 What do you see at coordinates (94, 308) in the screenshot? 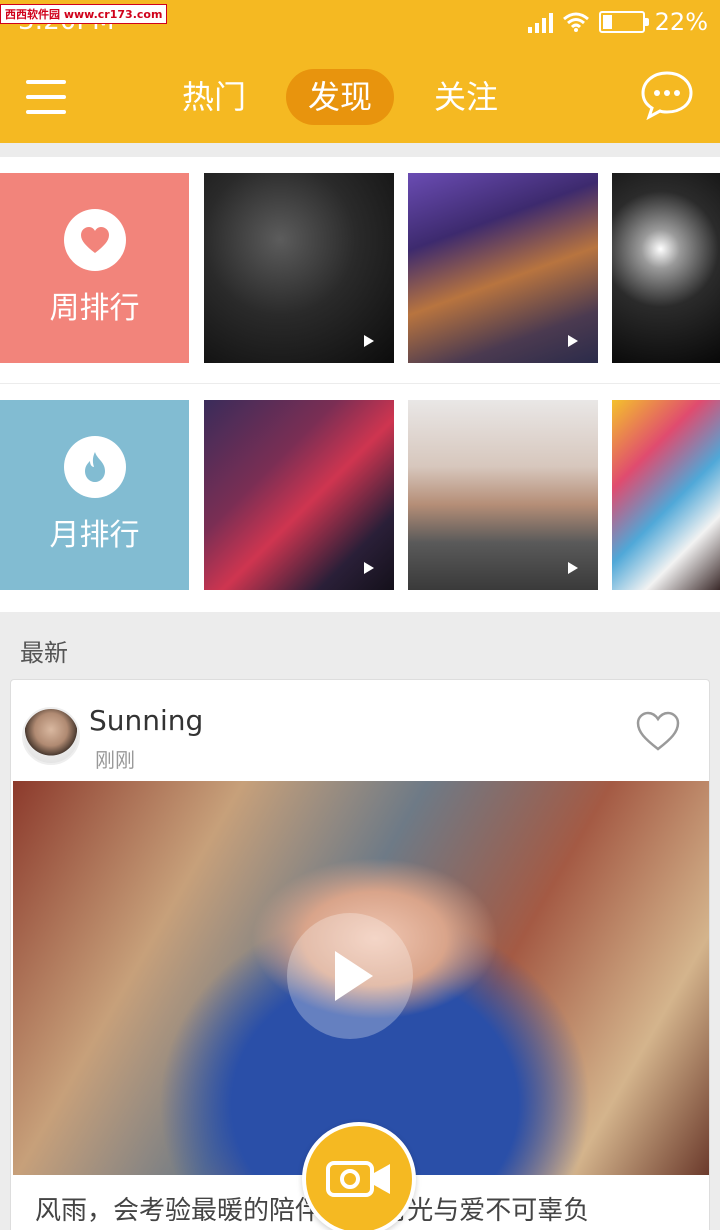
I see `weekly-rank-label: 周排行` at bounding box center [94, 308].